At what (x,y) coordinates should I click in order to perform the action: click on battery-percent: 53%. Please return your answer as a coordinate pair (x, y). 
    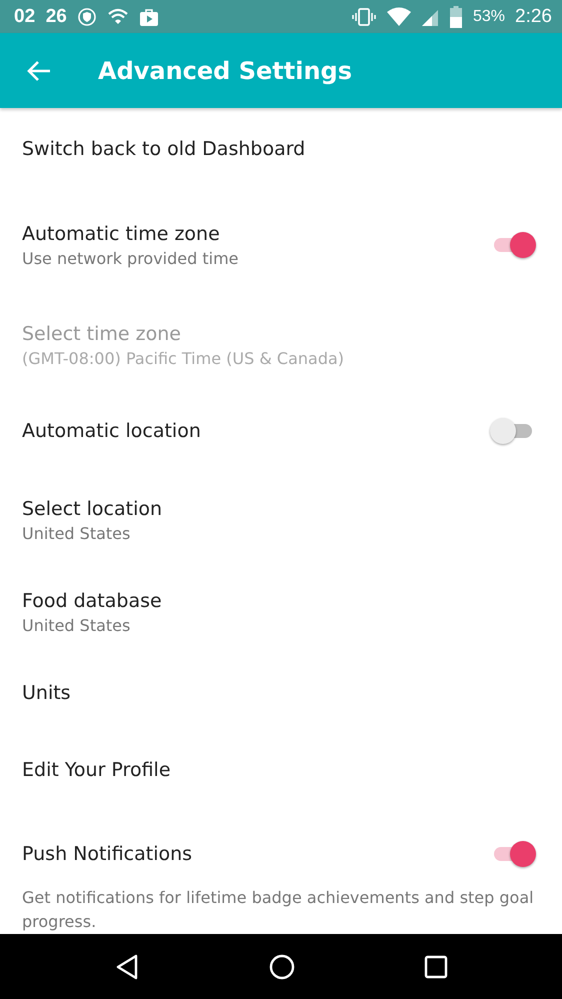
    Looking at the image, I should click on (489, 17).